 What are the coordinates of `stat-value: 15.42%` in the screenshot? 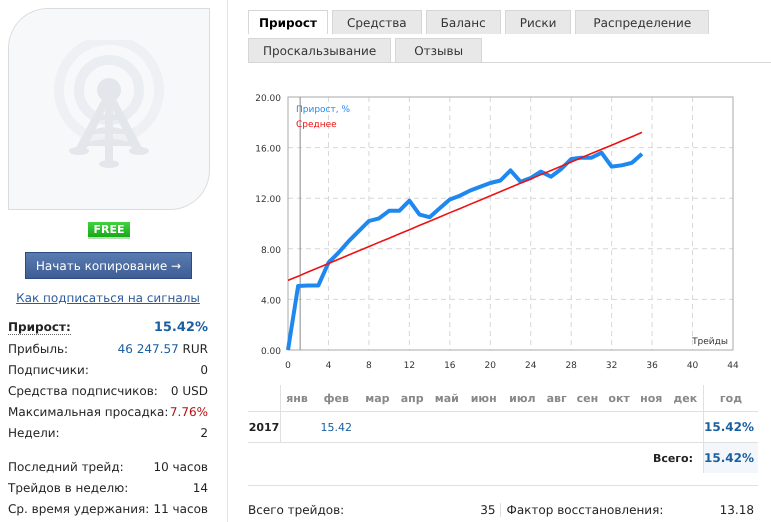 It's located at (181, 327).